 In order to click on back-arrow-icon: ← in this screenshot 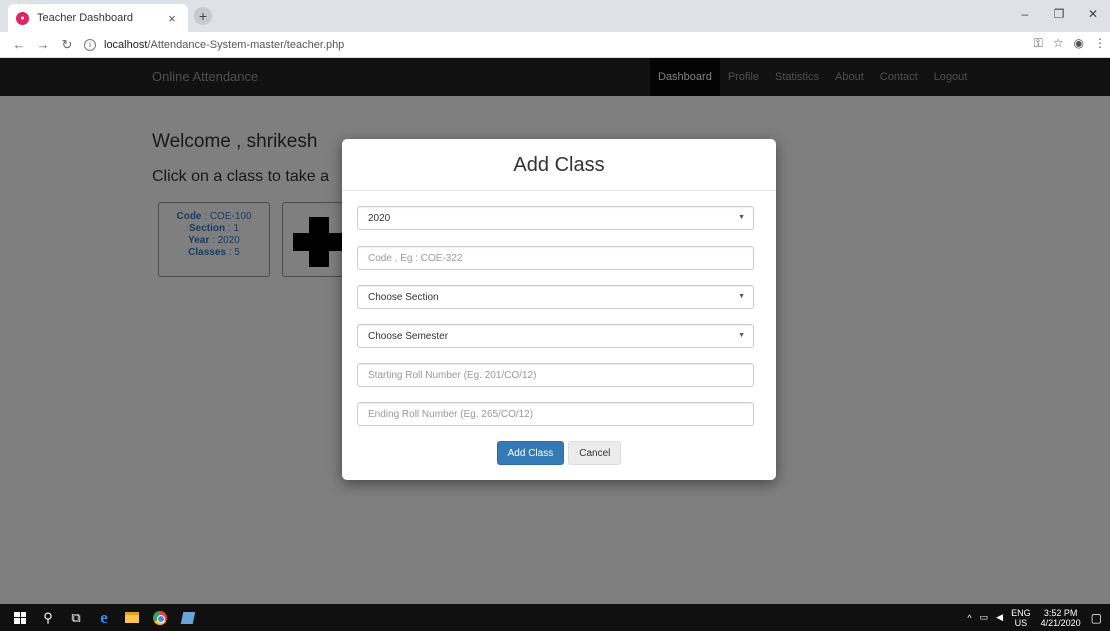, I will do `click(19, 45)`.